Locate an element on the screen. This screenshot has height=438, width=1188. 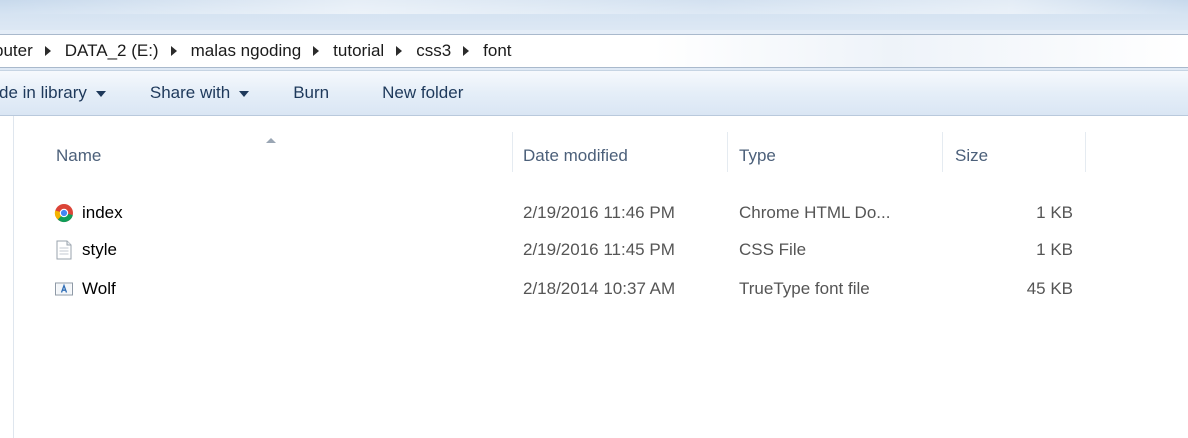
file-date-modified: 2/19/2016 11:45 PM is located at coordinates (599, 249).